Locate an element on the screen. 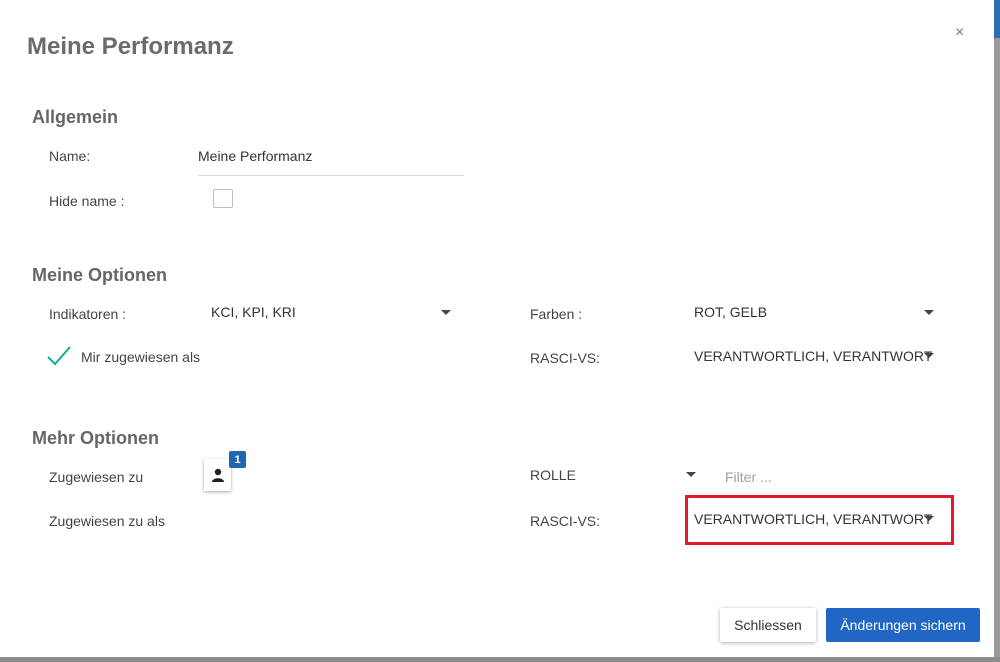 The height and width of the screenshot is (662, 1000). background-bottom-edge is located at coordinates (500, 659).